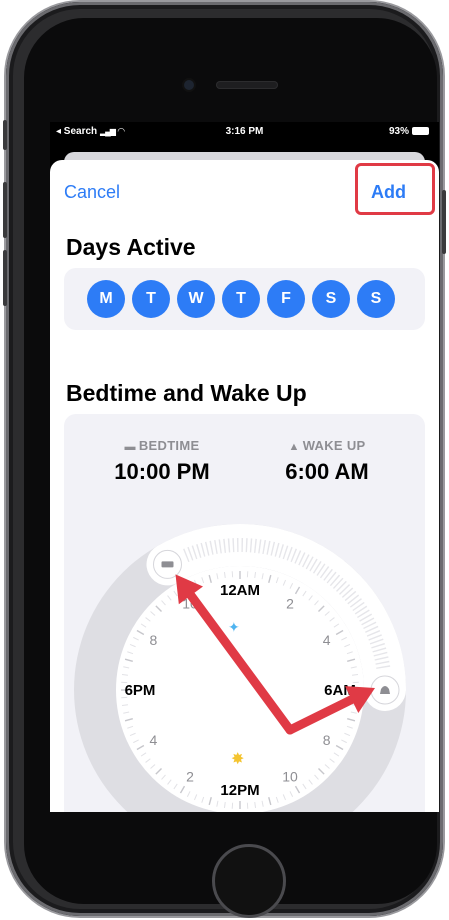  Describe the element at coordinates (444, 222) in the screenshot. I see `power-button` at that location.